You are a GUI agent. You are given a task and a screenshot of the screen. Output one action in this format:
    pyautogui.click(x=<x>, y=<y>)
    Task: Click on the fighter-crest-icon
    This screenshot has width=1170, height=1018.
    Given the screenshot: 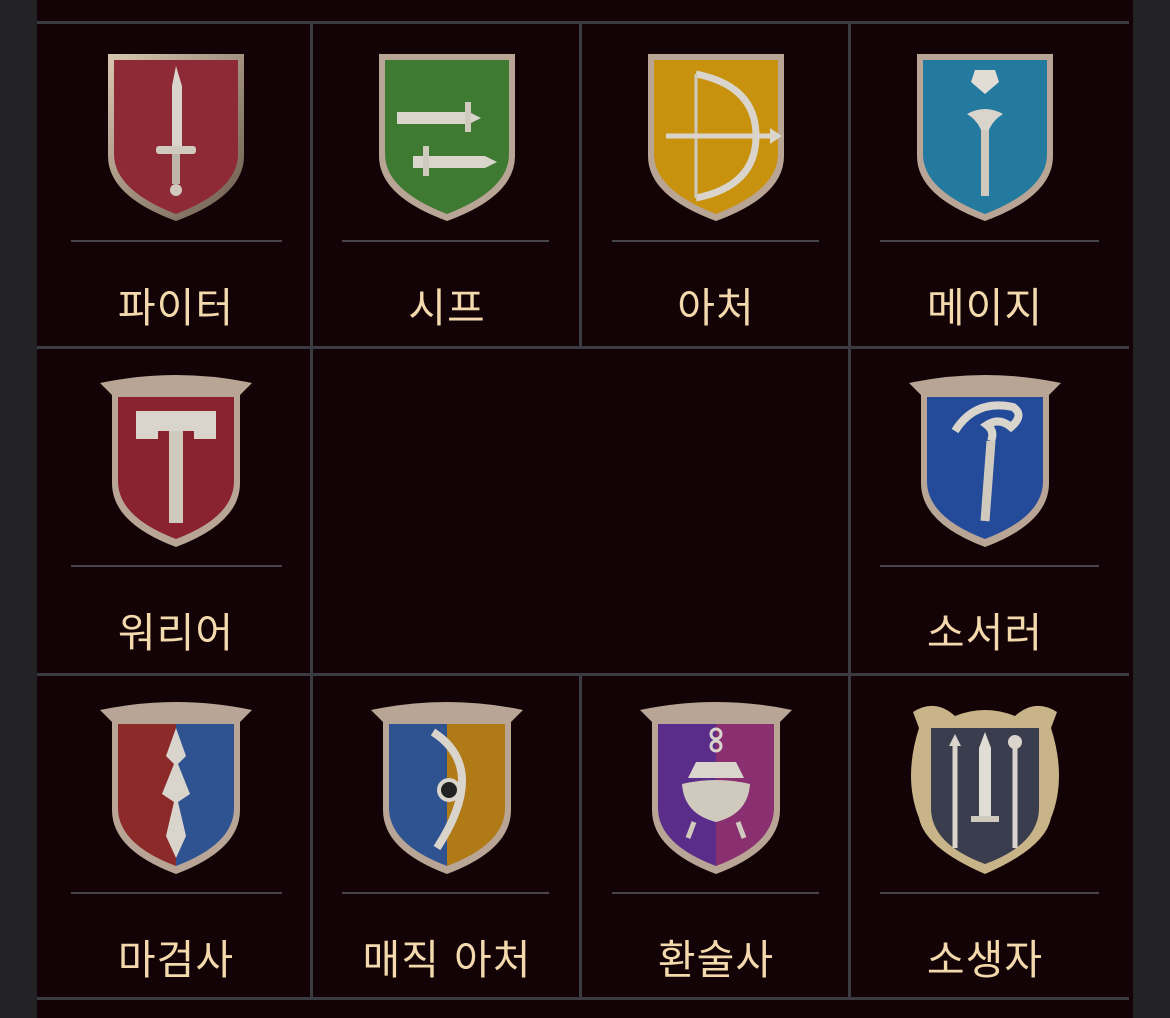 What is the action you would take?
    pyautogui.click(x=176, y=136)
    